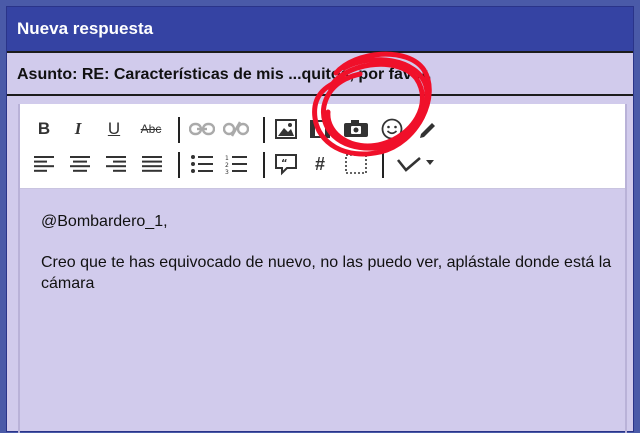 The width and height of the screenshot is (640, 433). Describe the element at coordinates (227, 171) in the screenshot. I see `svg-text: 3` at that location.